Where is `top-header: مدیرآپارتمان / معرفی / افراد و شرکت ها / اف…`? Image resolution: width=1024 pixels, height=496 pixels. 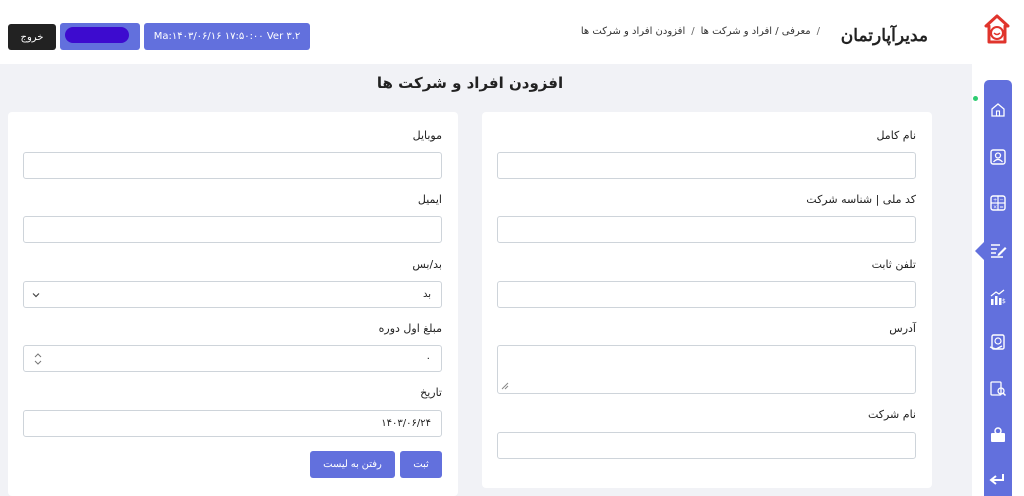 top-header: مدیرآپارتمان / معرفی / افراد و شرکت ها / اف… is located at coordinates (486, 32).